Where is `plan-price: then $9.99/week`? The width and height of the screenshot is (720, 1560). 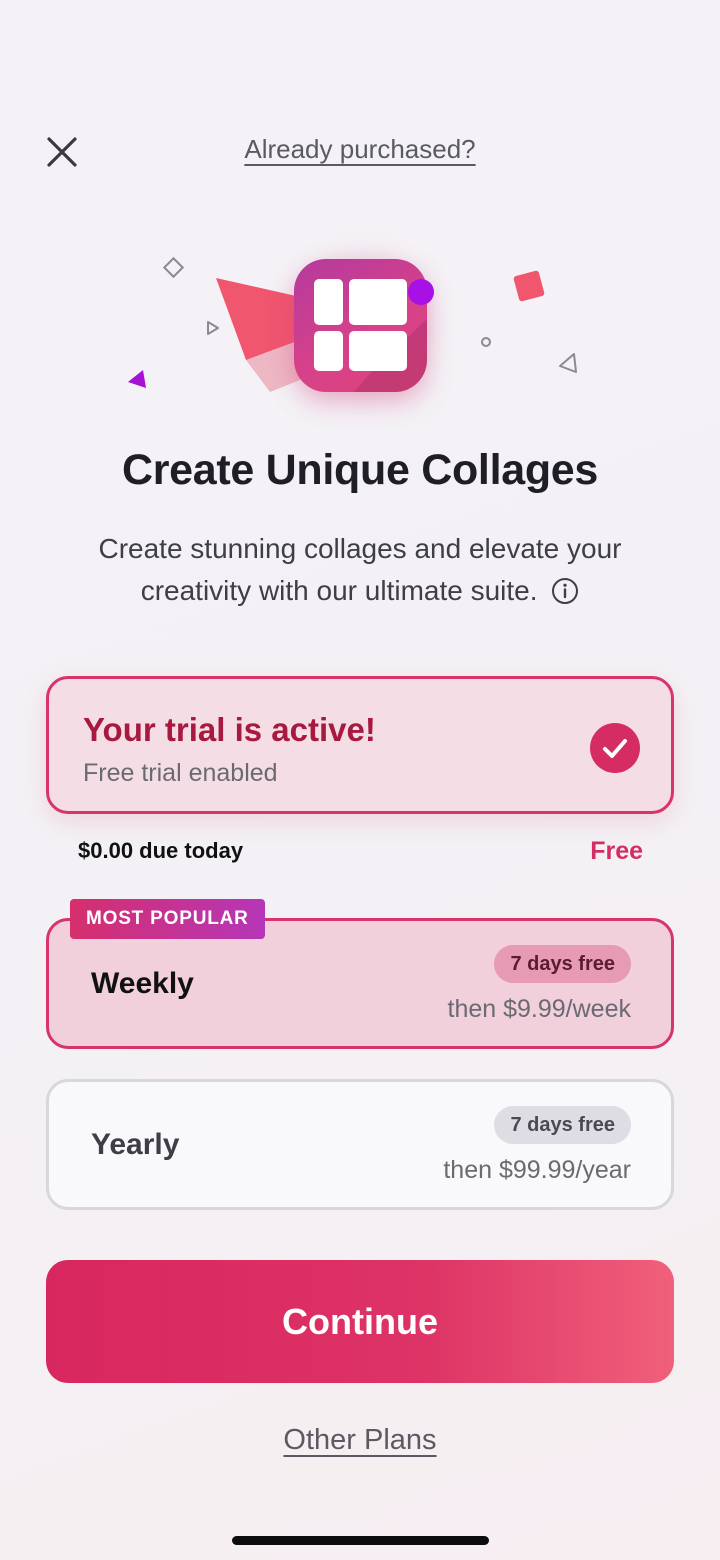
plan-price: then $9.99/week is located at coordinates (539, 1009).